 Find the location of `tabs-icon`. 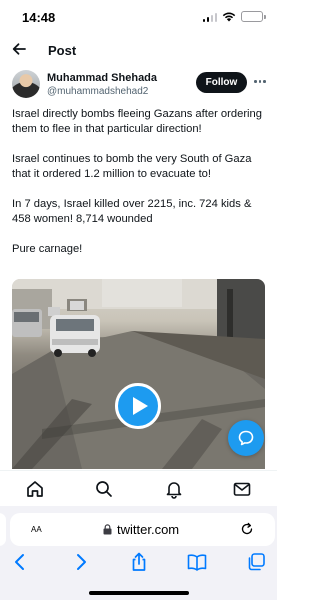

tabs-icon is located at coordinates (256, 562).